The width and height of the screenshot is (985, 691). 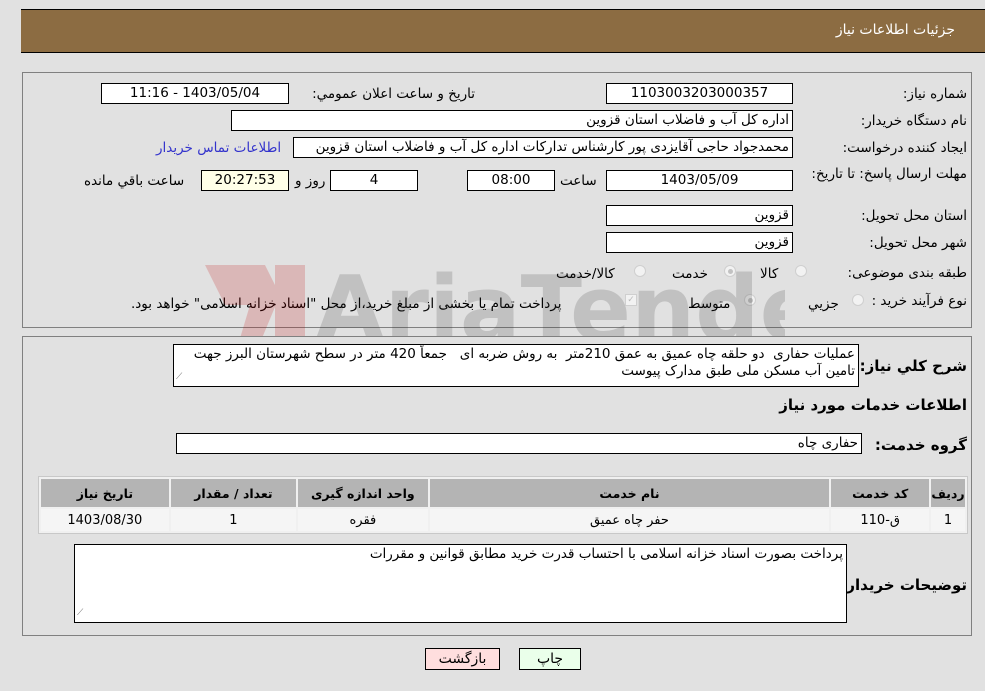 I want to click on need-number-field: 1103003203000357, so click(x=699, y=93).